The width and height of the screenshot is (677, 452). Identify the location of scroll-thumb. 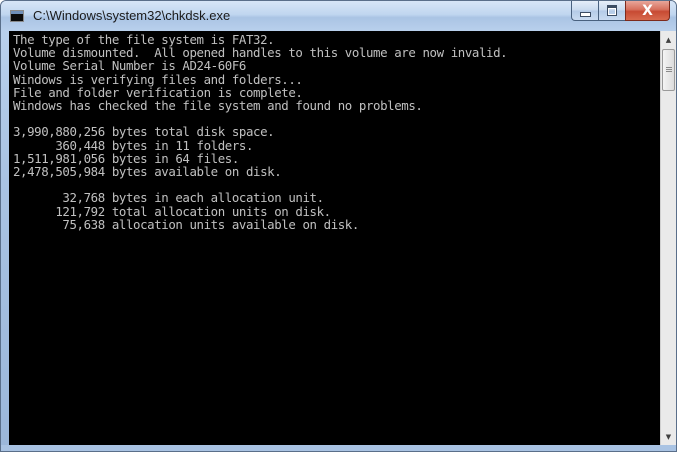
(668, 70).